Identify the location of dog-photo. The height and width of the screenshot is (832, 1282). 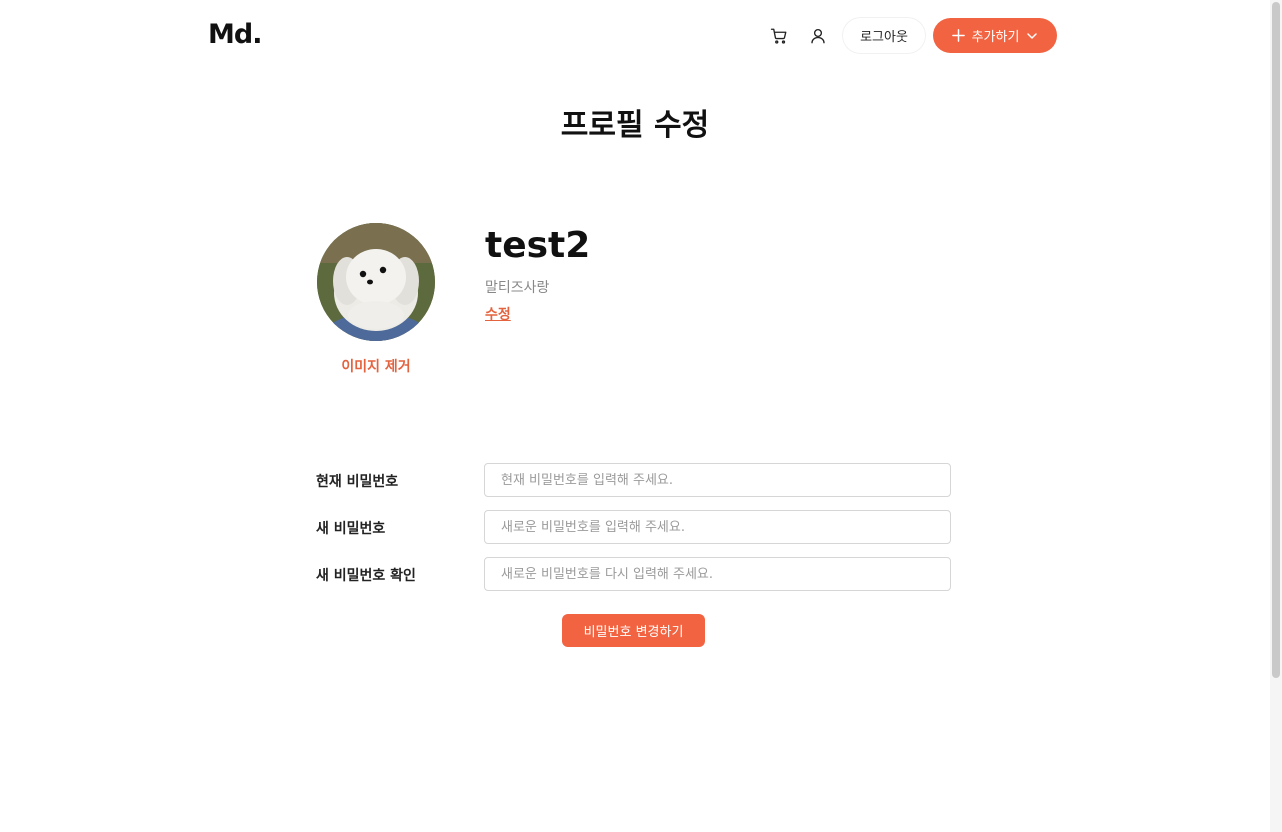
(376, 282).